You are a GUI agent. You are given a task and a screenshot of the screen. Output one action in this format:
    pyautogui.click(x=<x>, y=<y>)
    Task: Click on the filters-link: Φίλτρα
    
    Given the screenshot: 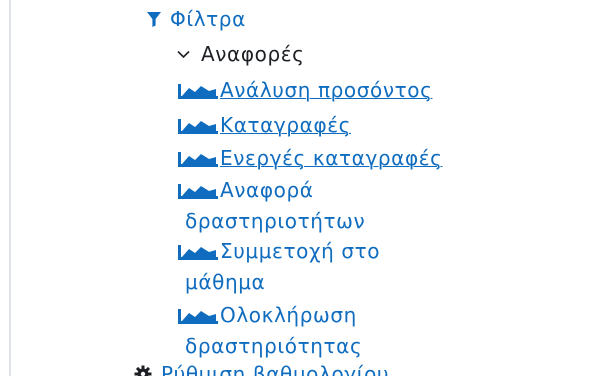 What is the action you would take?
    pyautogui.click(x=196, y=19)
    